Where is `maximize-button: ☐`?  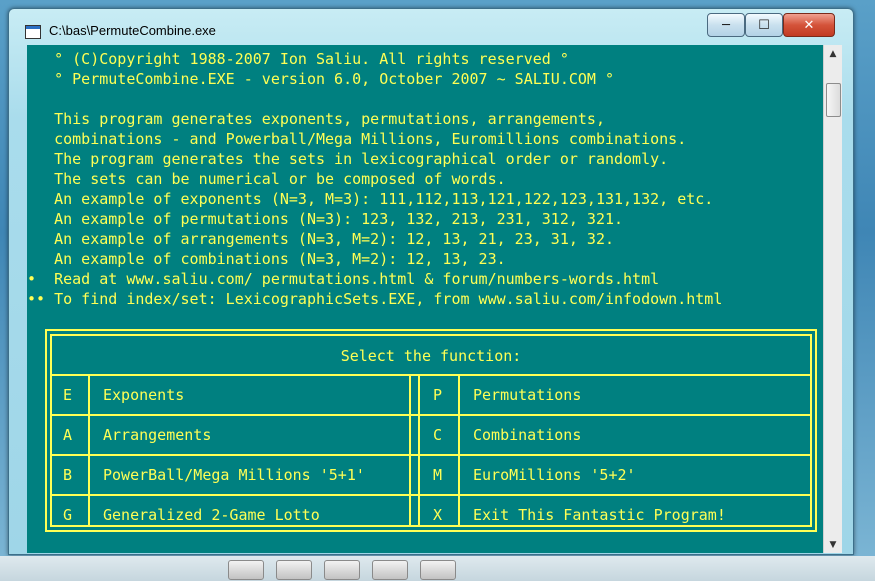
maximize-button: ☐ is located at coordinates (764, 25).